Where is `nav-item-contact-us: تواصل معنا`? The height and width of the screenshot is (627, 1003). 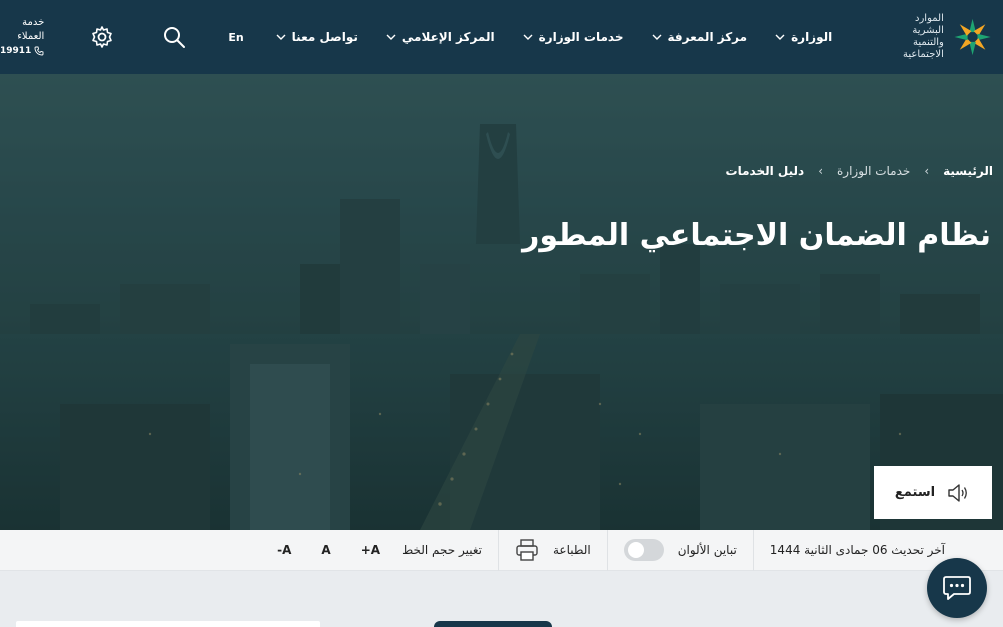
nav-item-contact-us: تواصل معنا is located at coordinates (317, 37).